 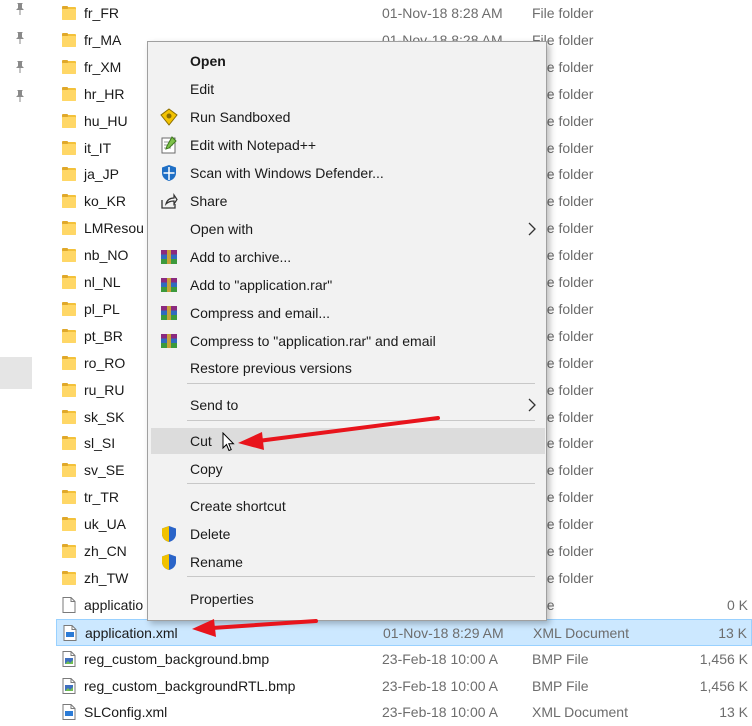 What do you see at coordinates (348, 145) in the screenshot?
I see `menu-item-edit-with-notepad: Edit with Notepad++` at bounding box center [348, 145].